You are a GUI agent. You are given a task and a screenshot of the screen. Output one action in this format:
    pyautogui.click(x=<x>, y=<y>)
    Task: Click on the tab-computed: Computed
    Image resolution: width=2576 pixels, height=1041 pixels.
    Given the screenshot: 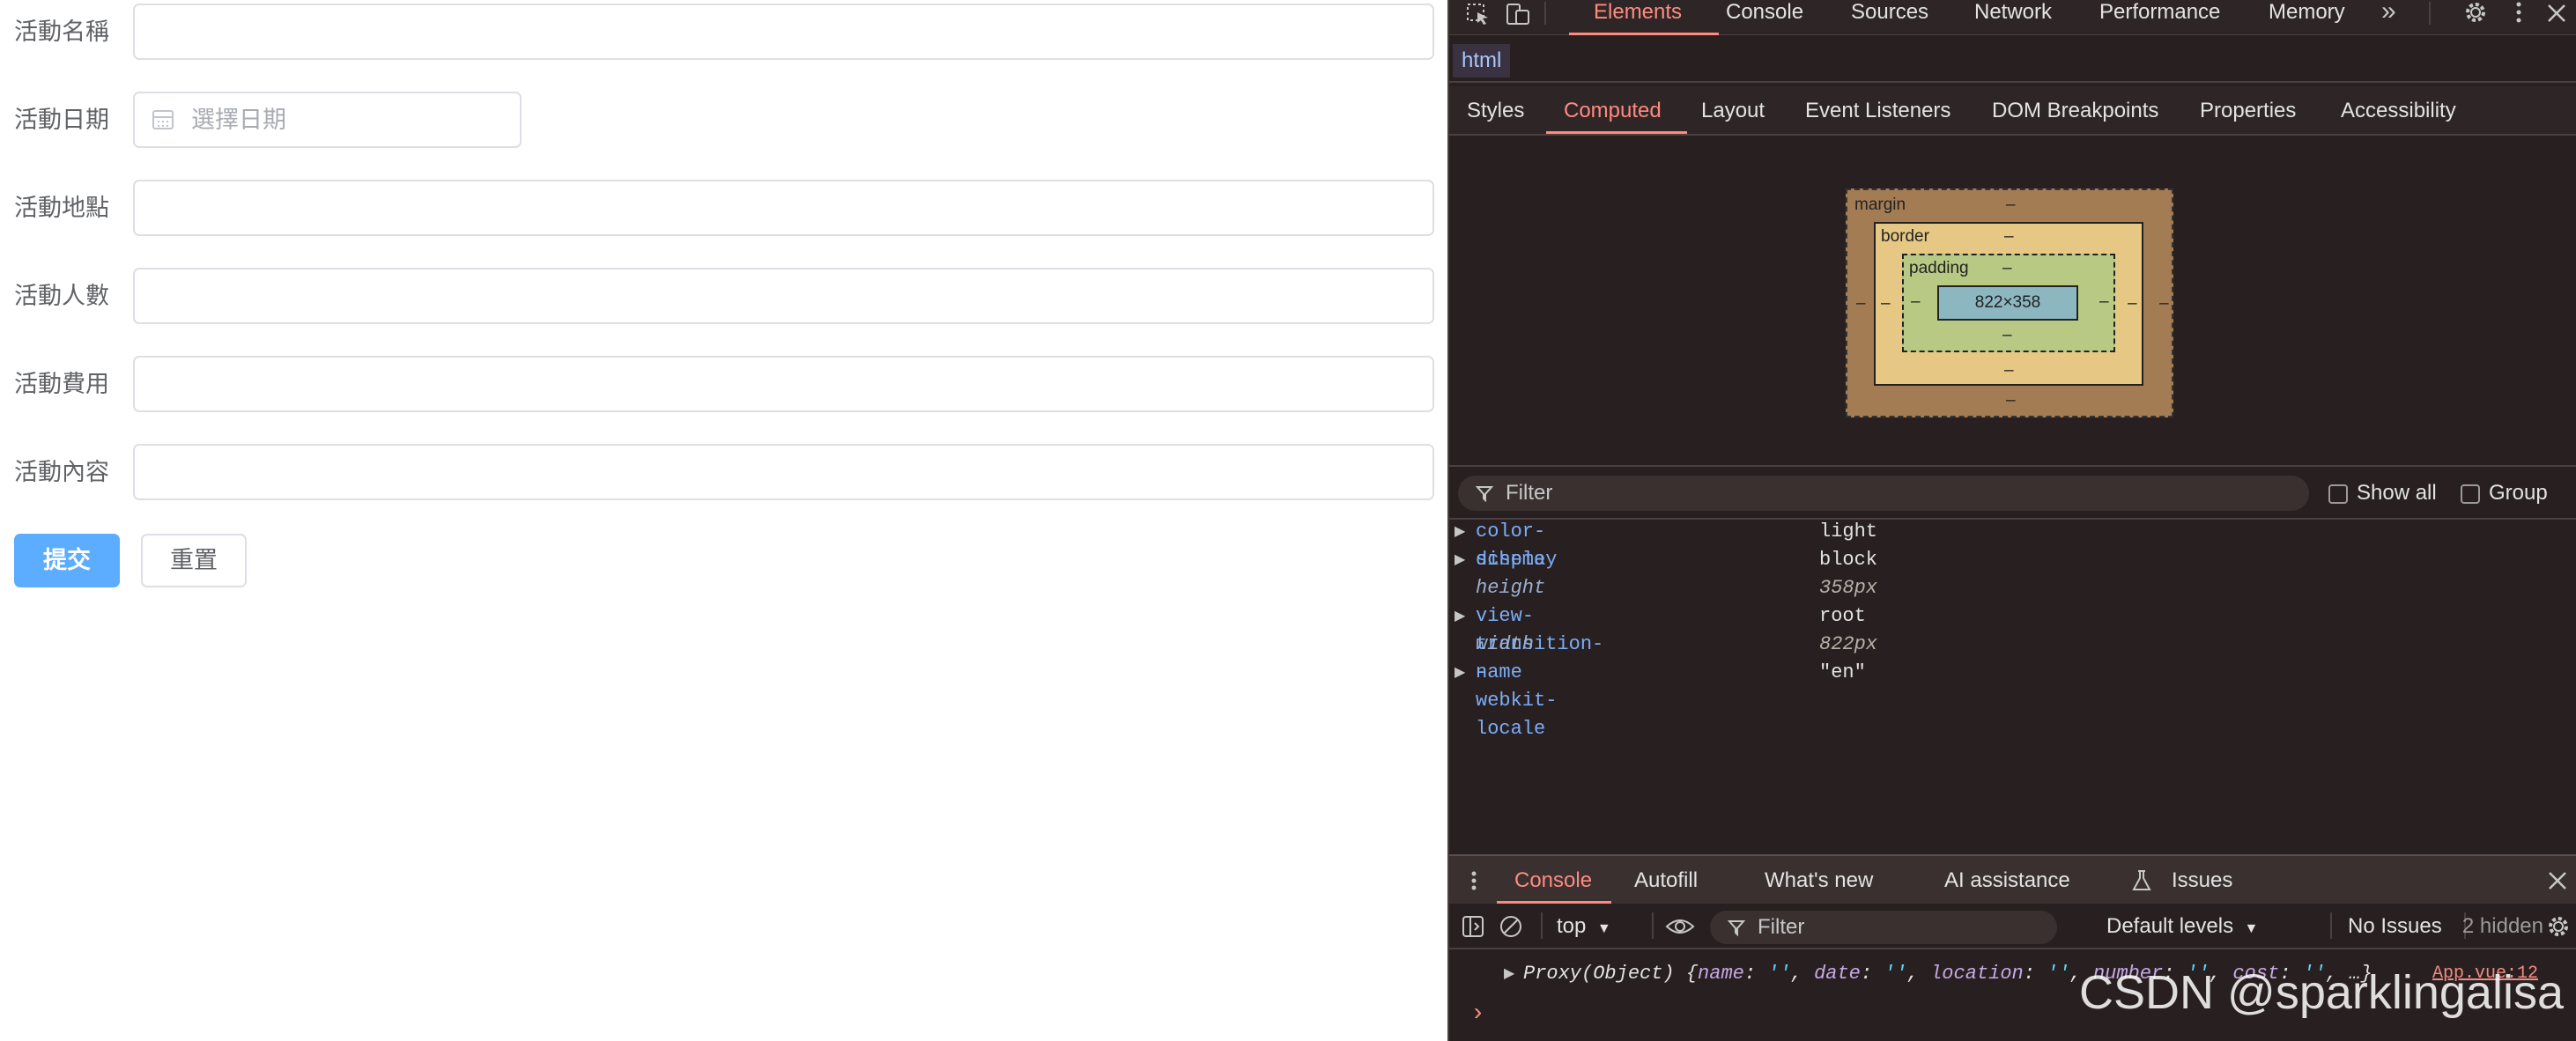 What is the action you would take?
    pyautogui.click(x=1613, y=111)
    